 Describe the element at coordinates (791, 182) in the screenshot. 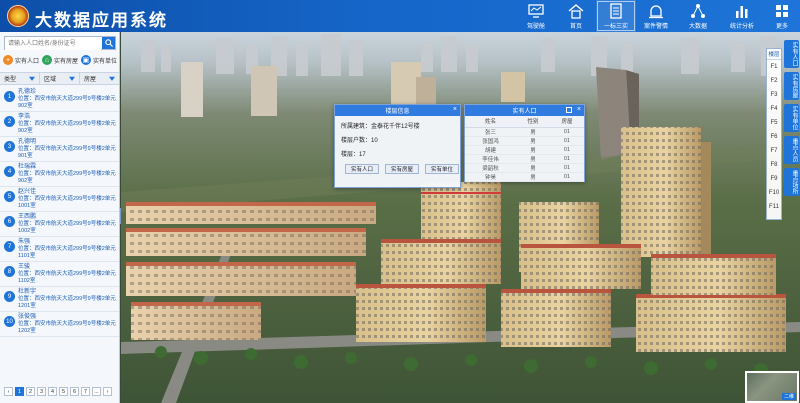

I see `right-tab: 重点场所` at that location.